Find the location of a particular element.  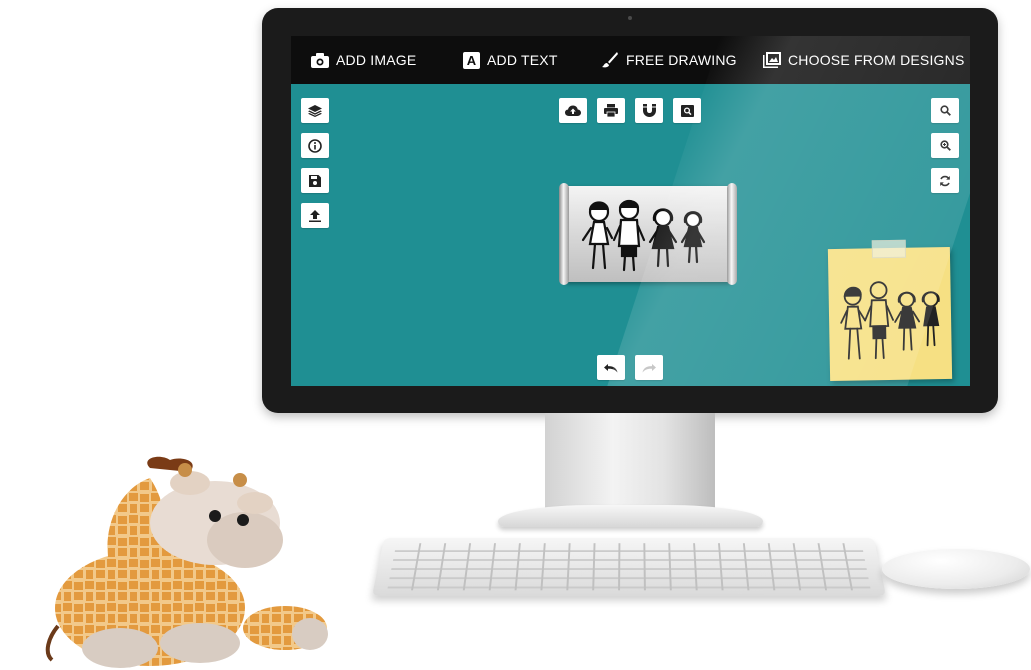

keyboard is located at coordinates (629, 567).